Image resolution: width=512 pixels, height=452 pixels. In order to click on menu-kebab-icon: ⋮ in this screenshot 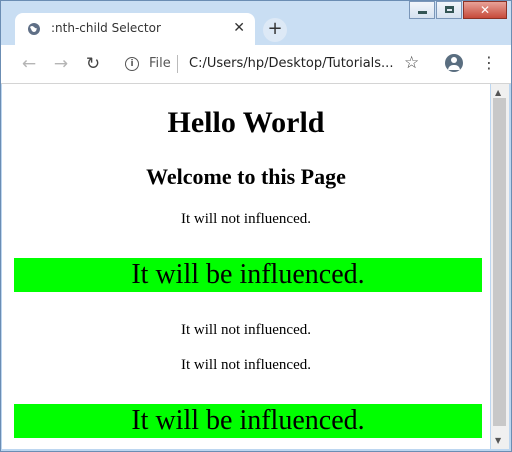, I will do `click(489, 62)`.